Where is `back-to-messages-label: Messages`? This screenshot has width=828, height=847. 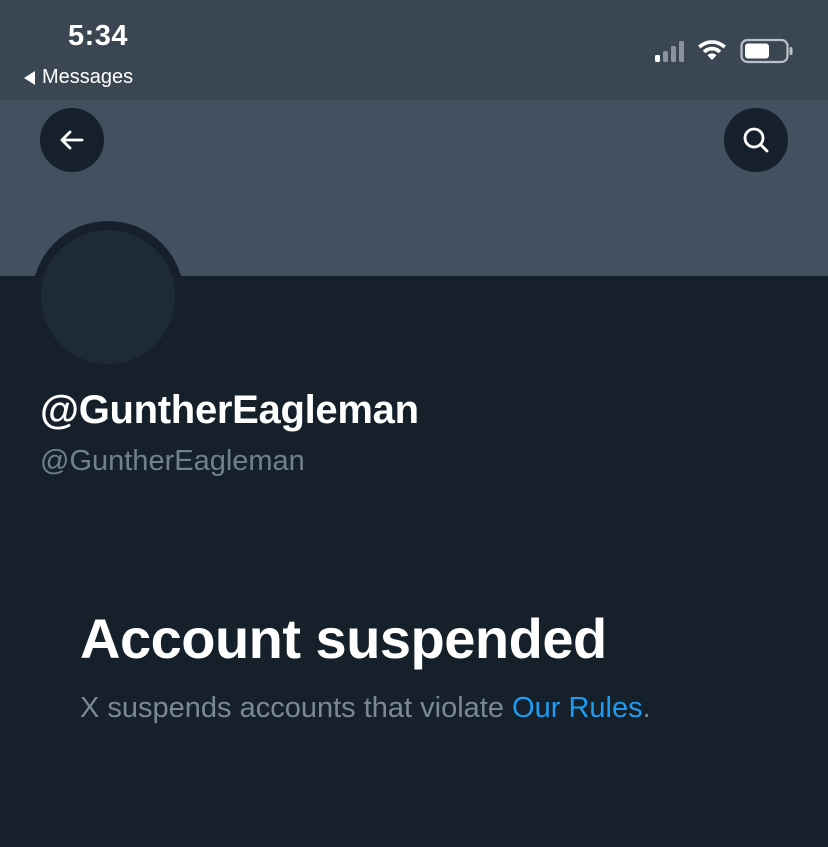 back-to-messages-label: Messages is located at coordinates (88, 77).